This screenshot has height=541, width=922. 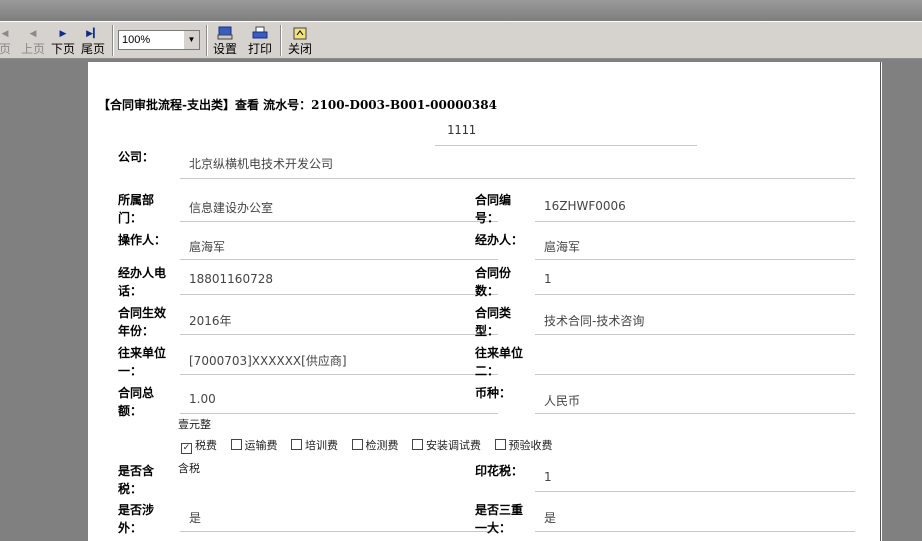 I want to click on fee-checkbox-training: 培训费, so click(x=314, y=445).